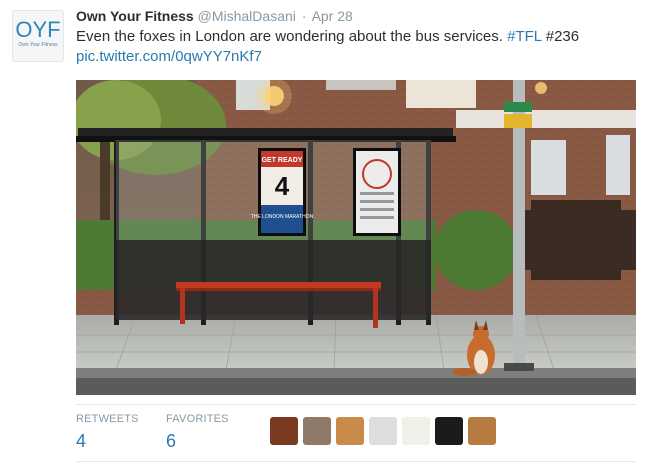 The image size is (648, 467). What do you see at coordinates (282, 217) in the screenshot?
I see `poster-footer: THE LONDON MARATHON` at bounding box center [282, 217].